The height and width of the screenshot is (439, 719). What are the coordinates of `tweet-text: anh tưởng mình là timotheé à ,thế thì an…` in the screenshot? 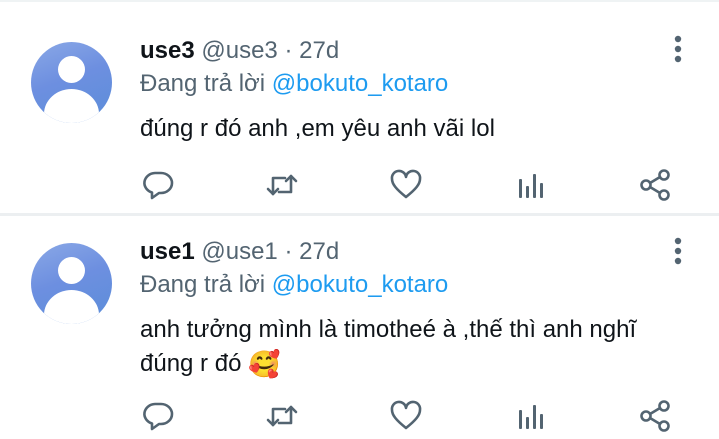 It's located at (410, 347).